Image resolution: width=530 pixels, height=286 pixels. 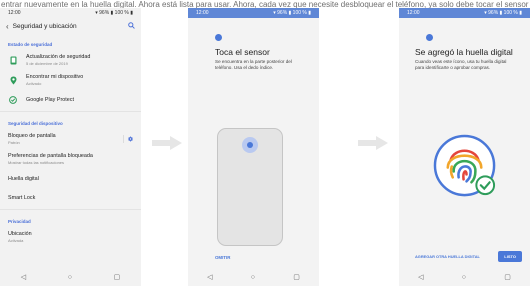 What do you see at coordinates (50, 156) in the screenshot?
I see `item-title: Preferencias de pantalla bloqueada` at bounding box center [50, 156].